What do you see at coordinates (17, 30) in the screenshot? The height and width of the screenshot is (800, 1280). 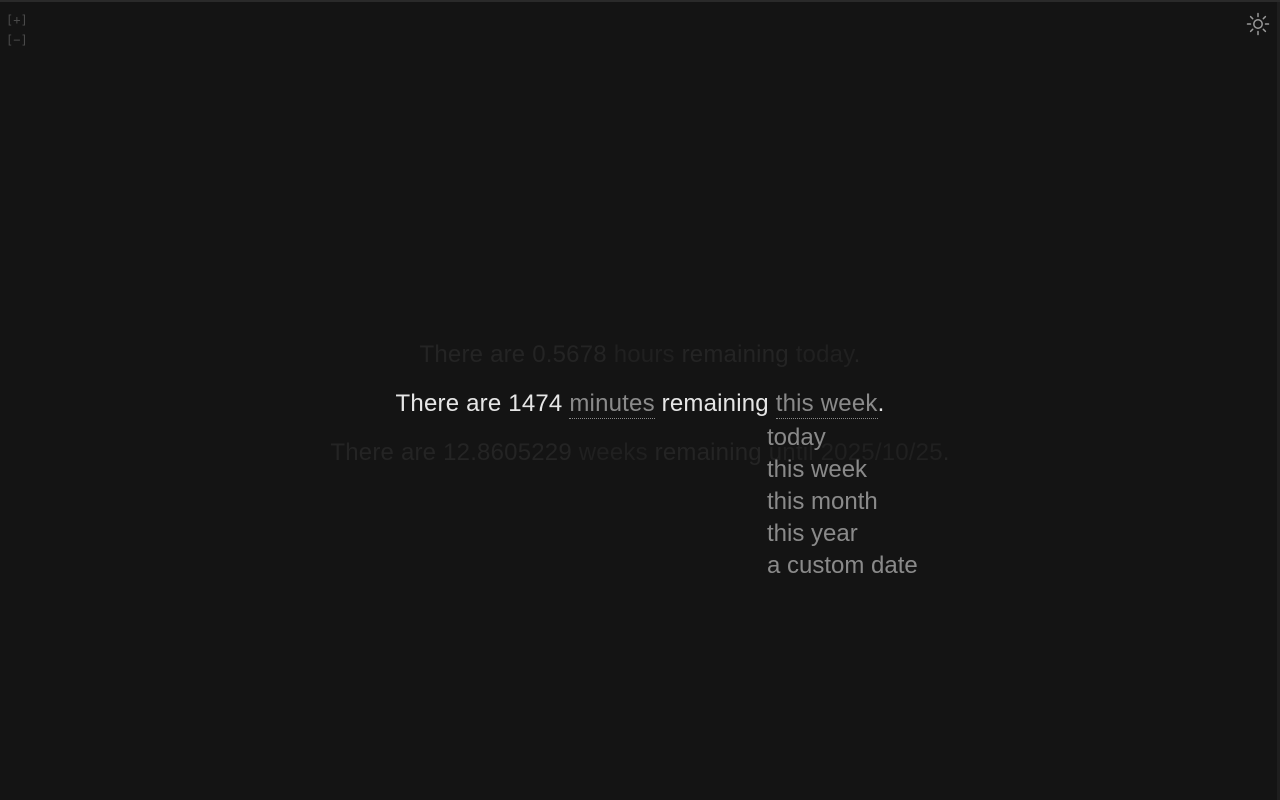 I see `zoom-controls: [+] [−]` at bounding box center [17, 30].